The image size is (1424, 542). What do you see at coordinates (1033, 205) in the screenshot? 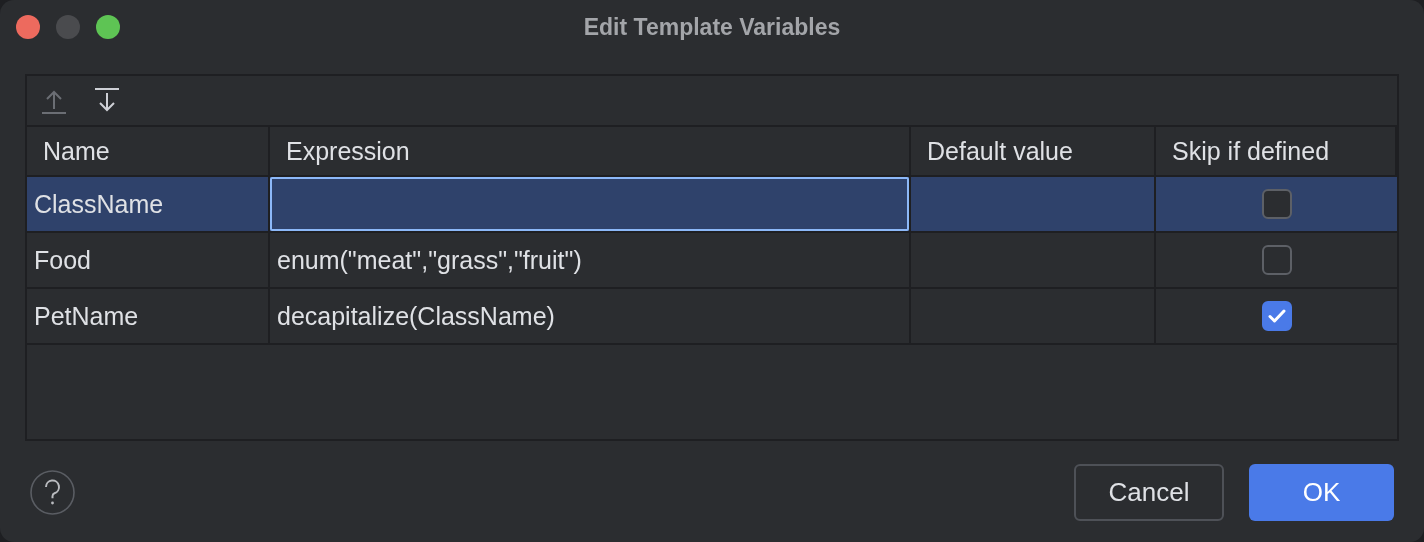
I see `table-cell` at bounding box center [1033, 205].